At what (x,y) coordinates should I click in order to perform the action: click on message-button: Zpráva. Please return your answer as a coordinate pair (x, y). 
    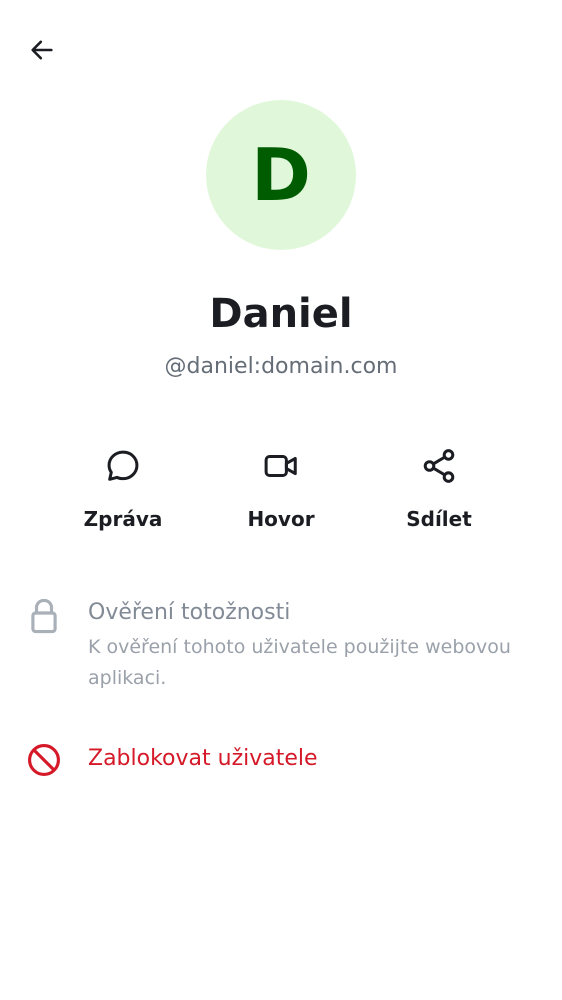
    Looking at the image, I should click on (123, 492).